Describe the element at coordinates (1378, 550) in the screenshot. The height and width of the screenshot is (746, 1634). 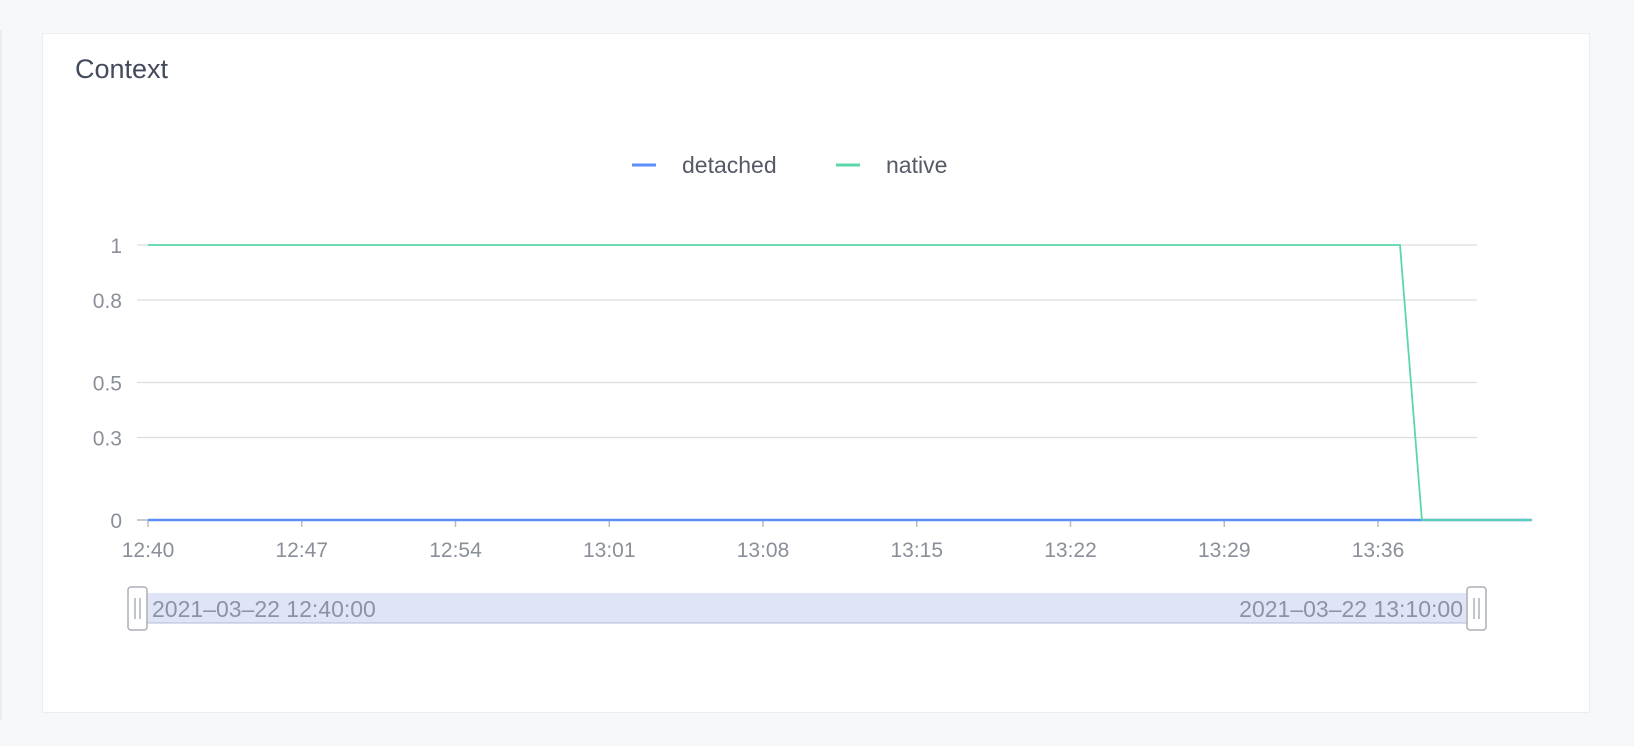
I see `x-tick-label: 13:36` at that location.